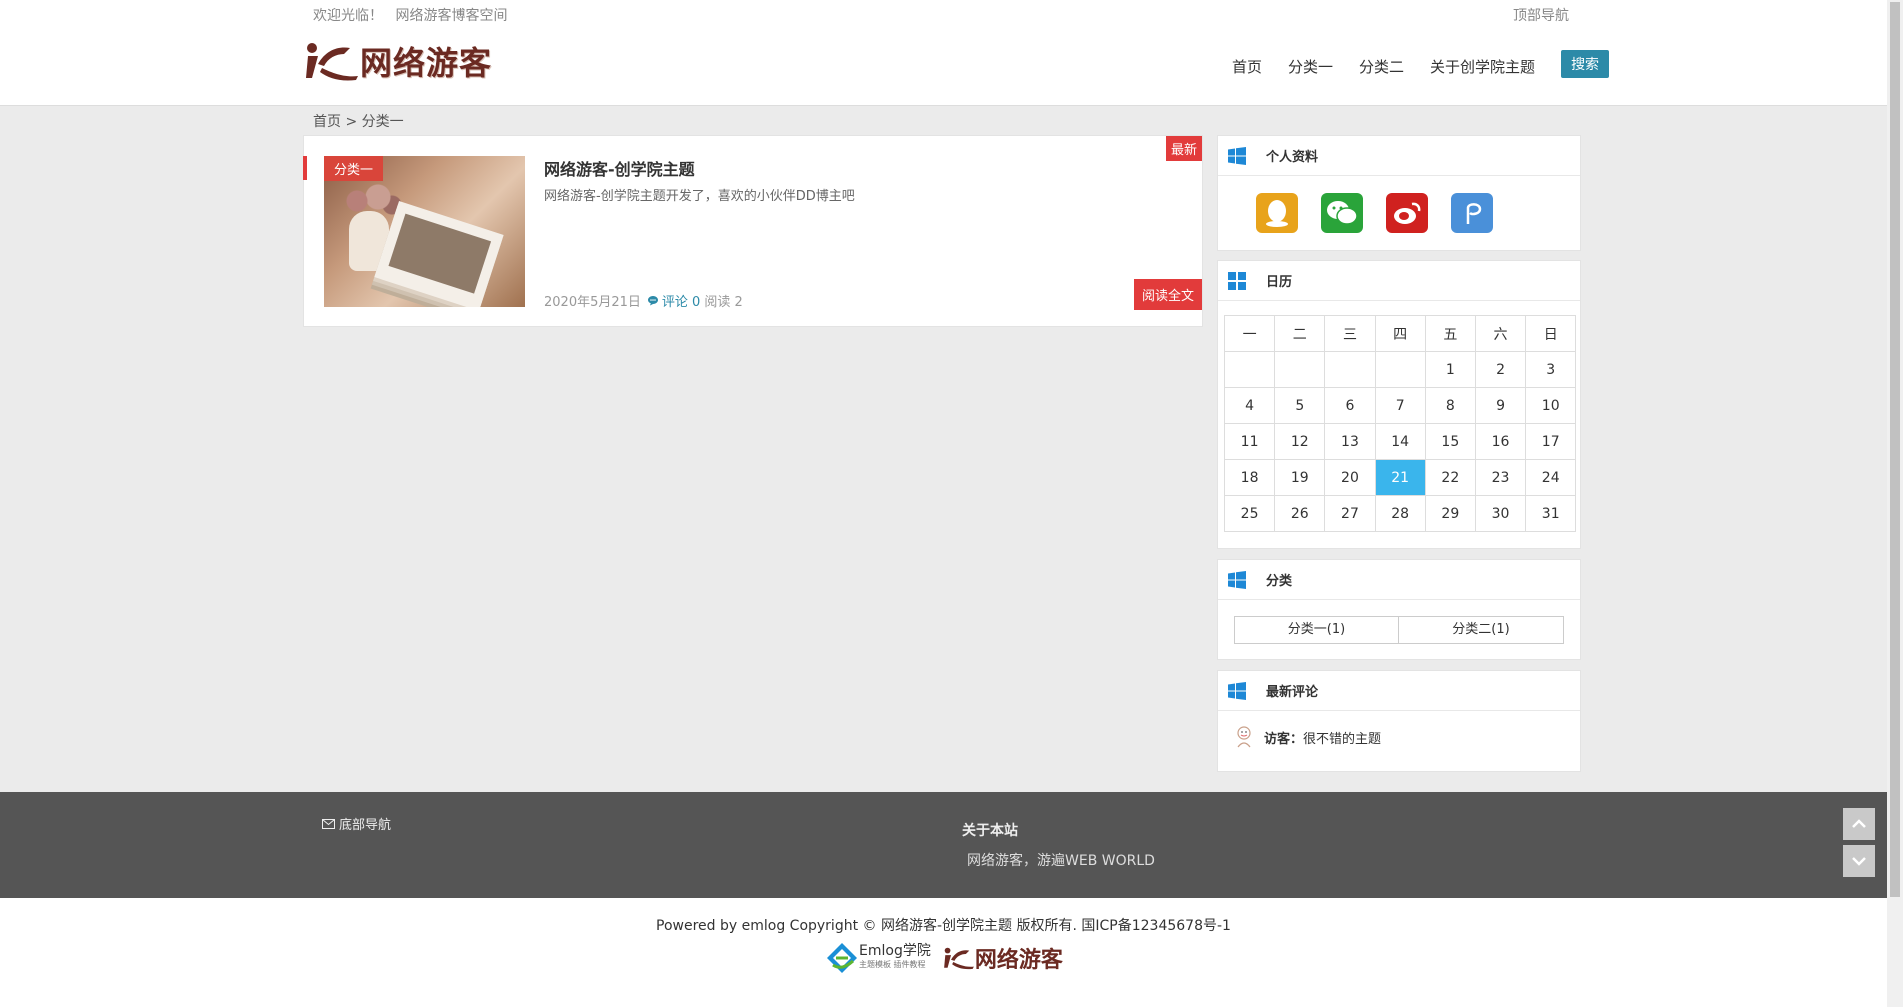  I want to click on wechat-icon, so click(1342, 213).